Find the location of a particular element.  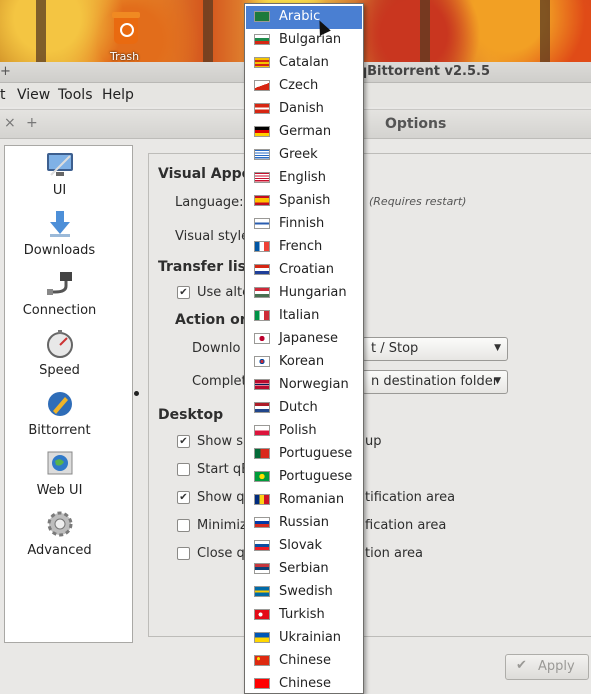

language-option: Croatian is located at coordinates (304, 270).